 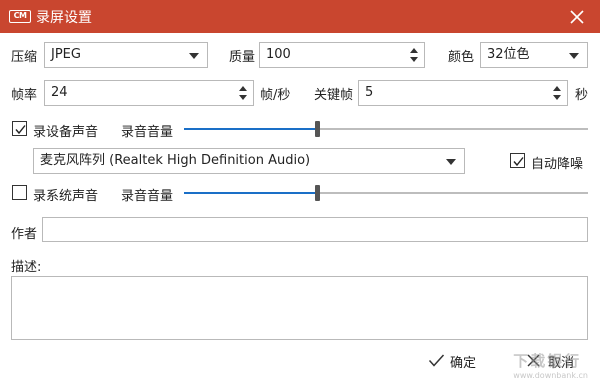 I want to click on compress-value: JPEG, so click(x=66, y=54).